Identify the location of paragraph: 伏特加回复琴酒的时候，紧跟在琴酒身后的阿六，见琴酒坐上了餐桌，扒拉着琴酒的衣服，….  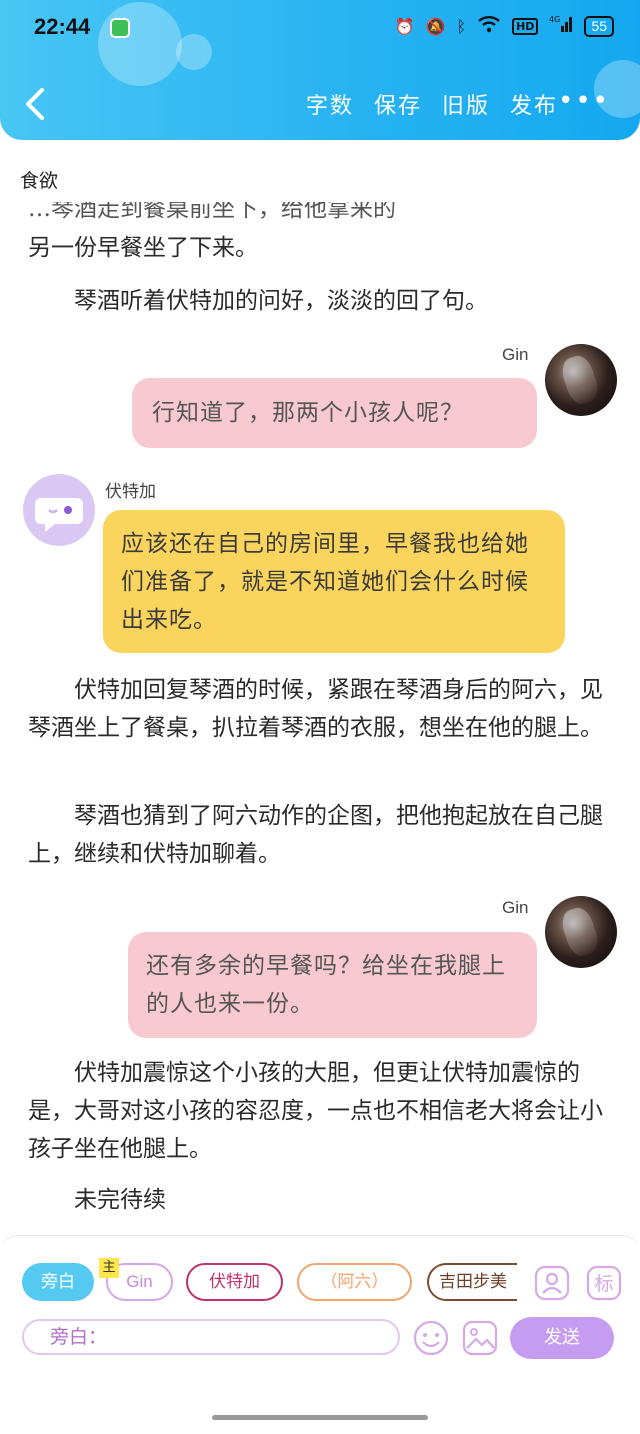
(318, 709).